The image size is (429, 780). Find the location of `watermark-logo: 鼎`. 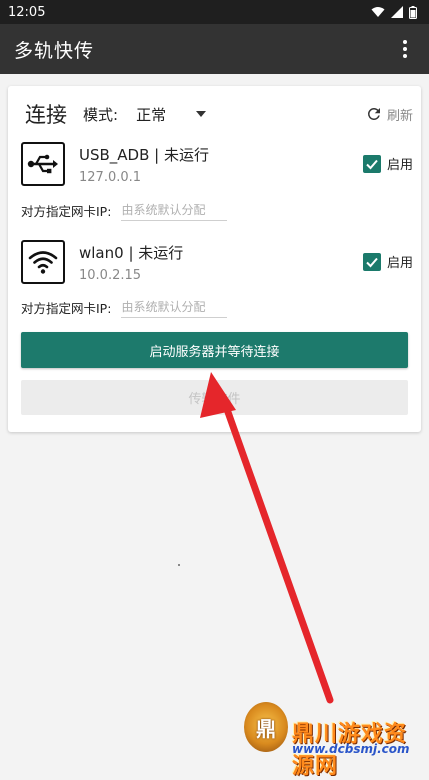

watermark-logo: 鼎 is located at coordinates (266, 727).